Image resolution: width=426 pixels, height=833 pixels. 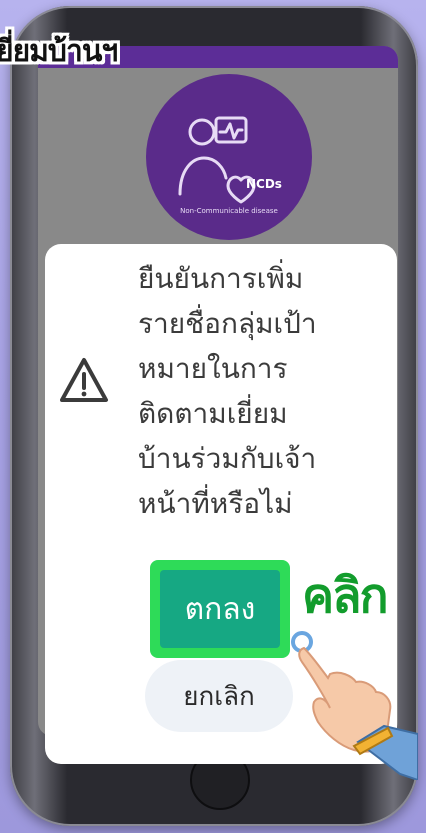 I want to click on health-heart-icon, so click(x=217, y=160).